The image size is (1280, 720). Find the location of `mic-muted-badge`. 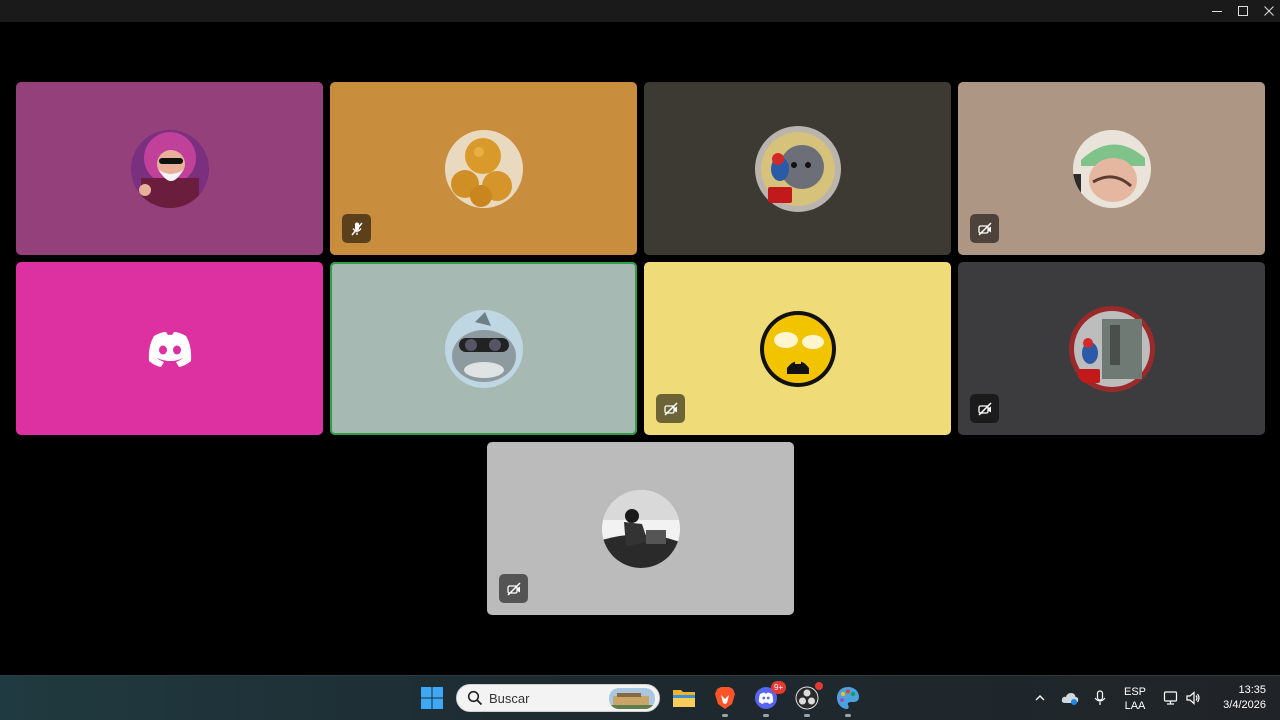

mic-muted-badge is located at coordinates (356, 228).